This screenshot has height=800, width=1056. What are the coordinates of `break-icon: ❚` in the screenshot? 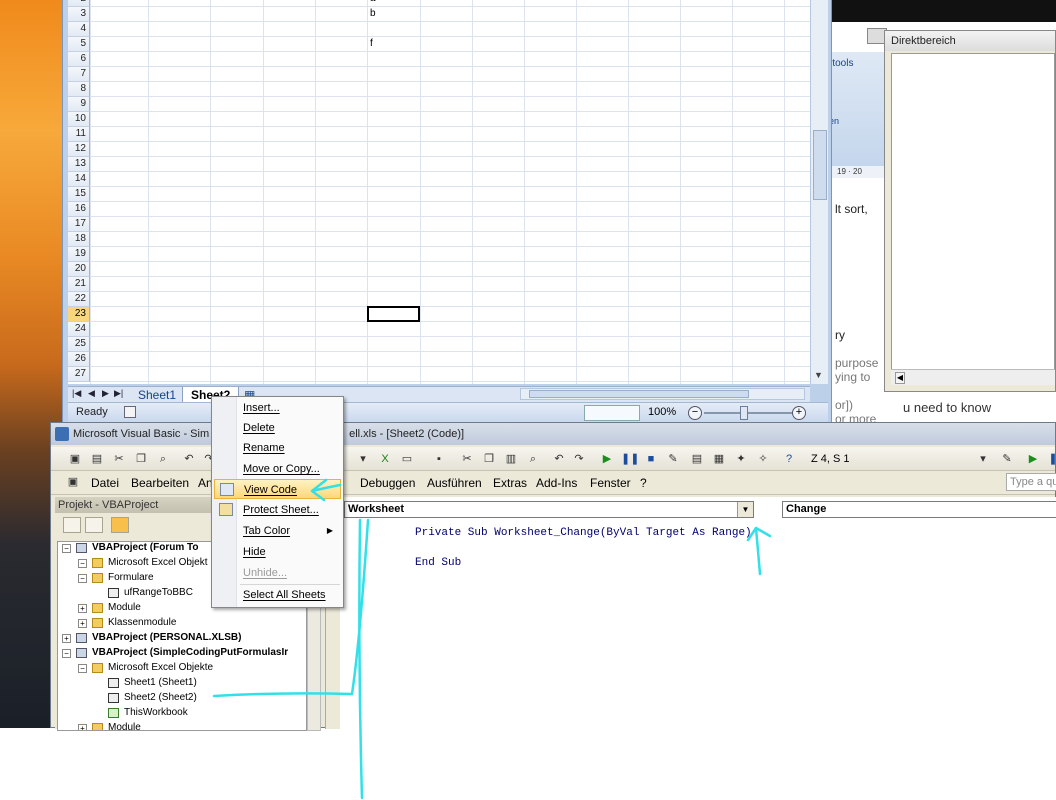 It's located at (1050, 459).